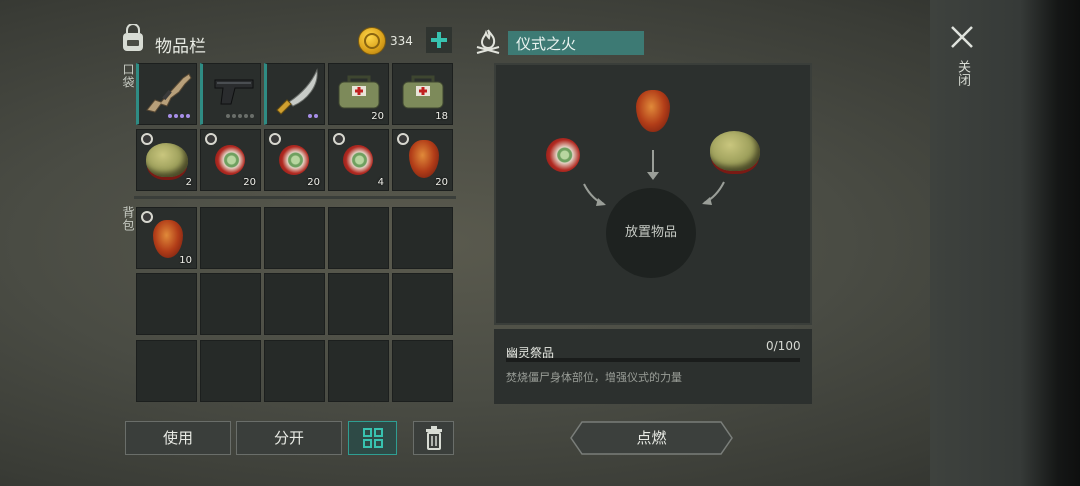 The width and height of the screenshot is (1080, 486). I want to click on inventory-slot: 4, so click(358, 160).